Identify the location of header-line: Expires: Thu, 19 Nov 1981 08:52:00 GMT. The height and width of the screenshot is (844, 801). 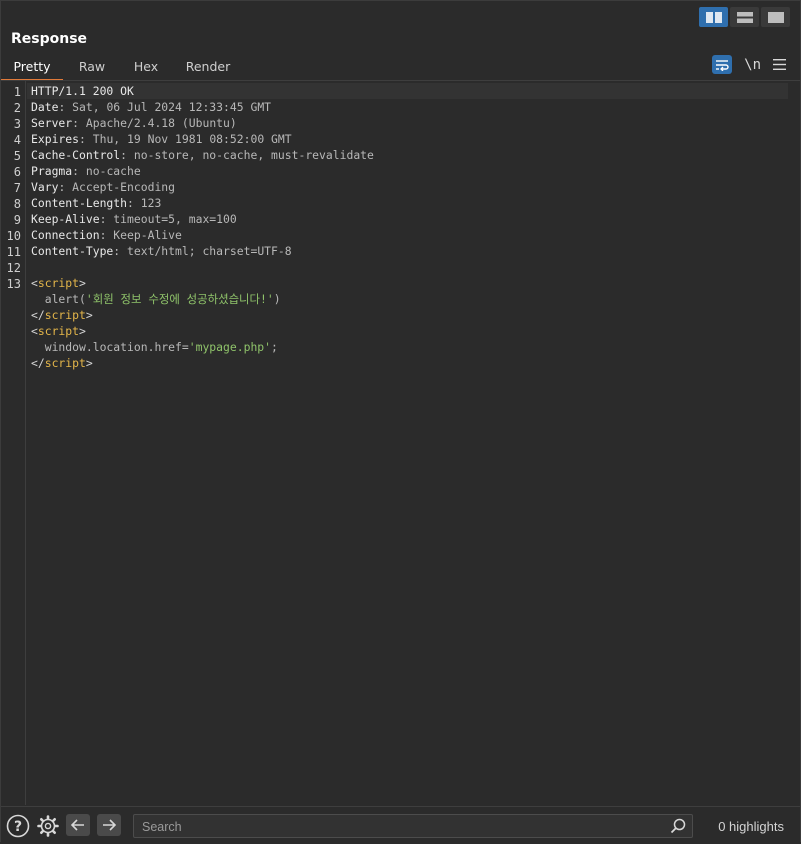
(161, 139).